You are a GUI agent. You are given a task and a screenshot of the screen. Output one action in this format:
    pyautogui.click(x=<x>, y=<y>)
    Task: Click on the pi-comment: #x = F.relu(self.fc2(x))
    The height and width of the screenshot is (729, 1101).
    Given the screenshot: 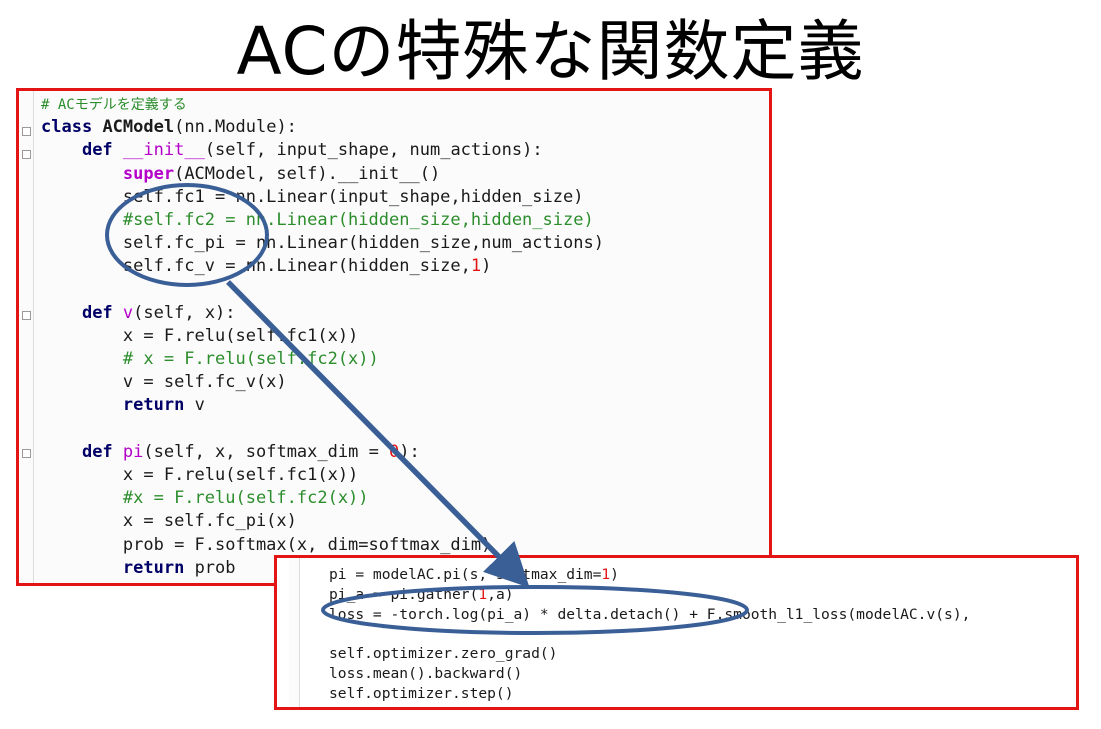 What is the action you would take?
    pyautogui.click(x=245, y=498)
    